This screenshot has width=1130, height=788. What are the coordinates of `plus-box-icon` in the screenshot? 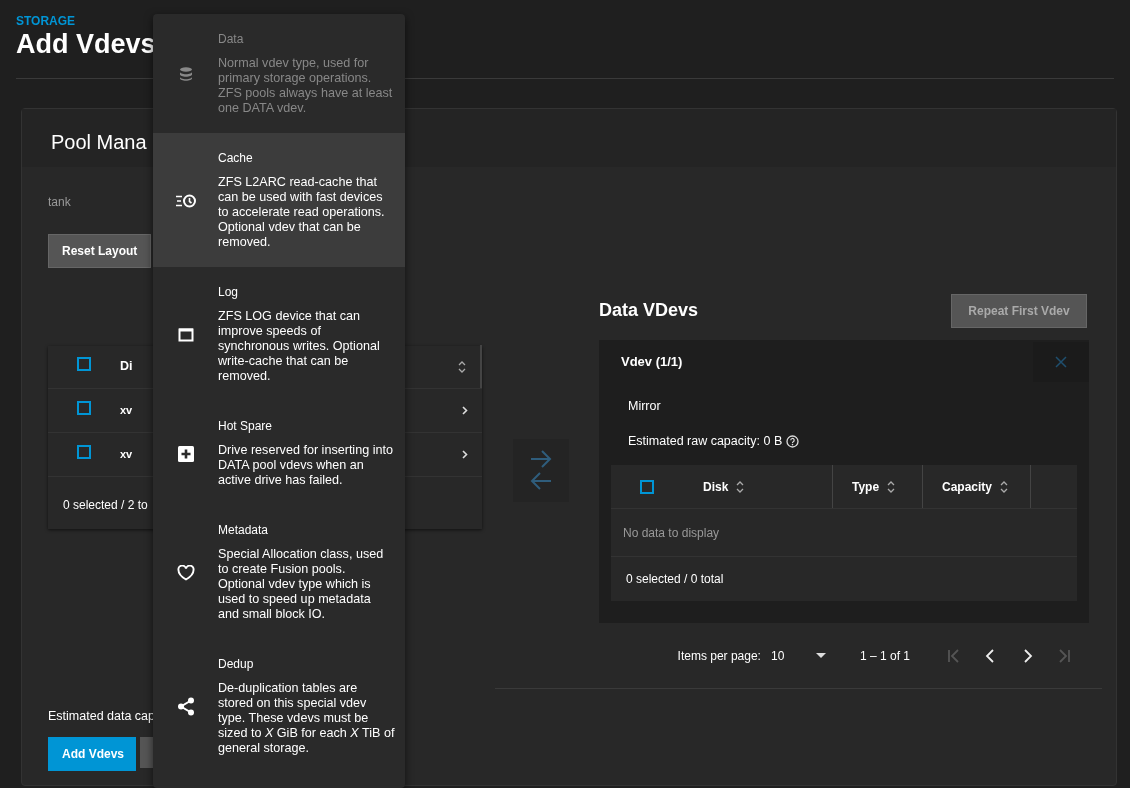 It's located at (185, 453).